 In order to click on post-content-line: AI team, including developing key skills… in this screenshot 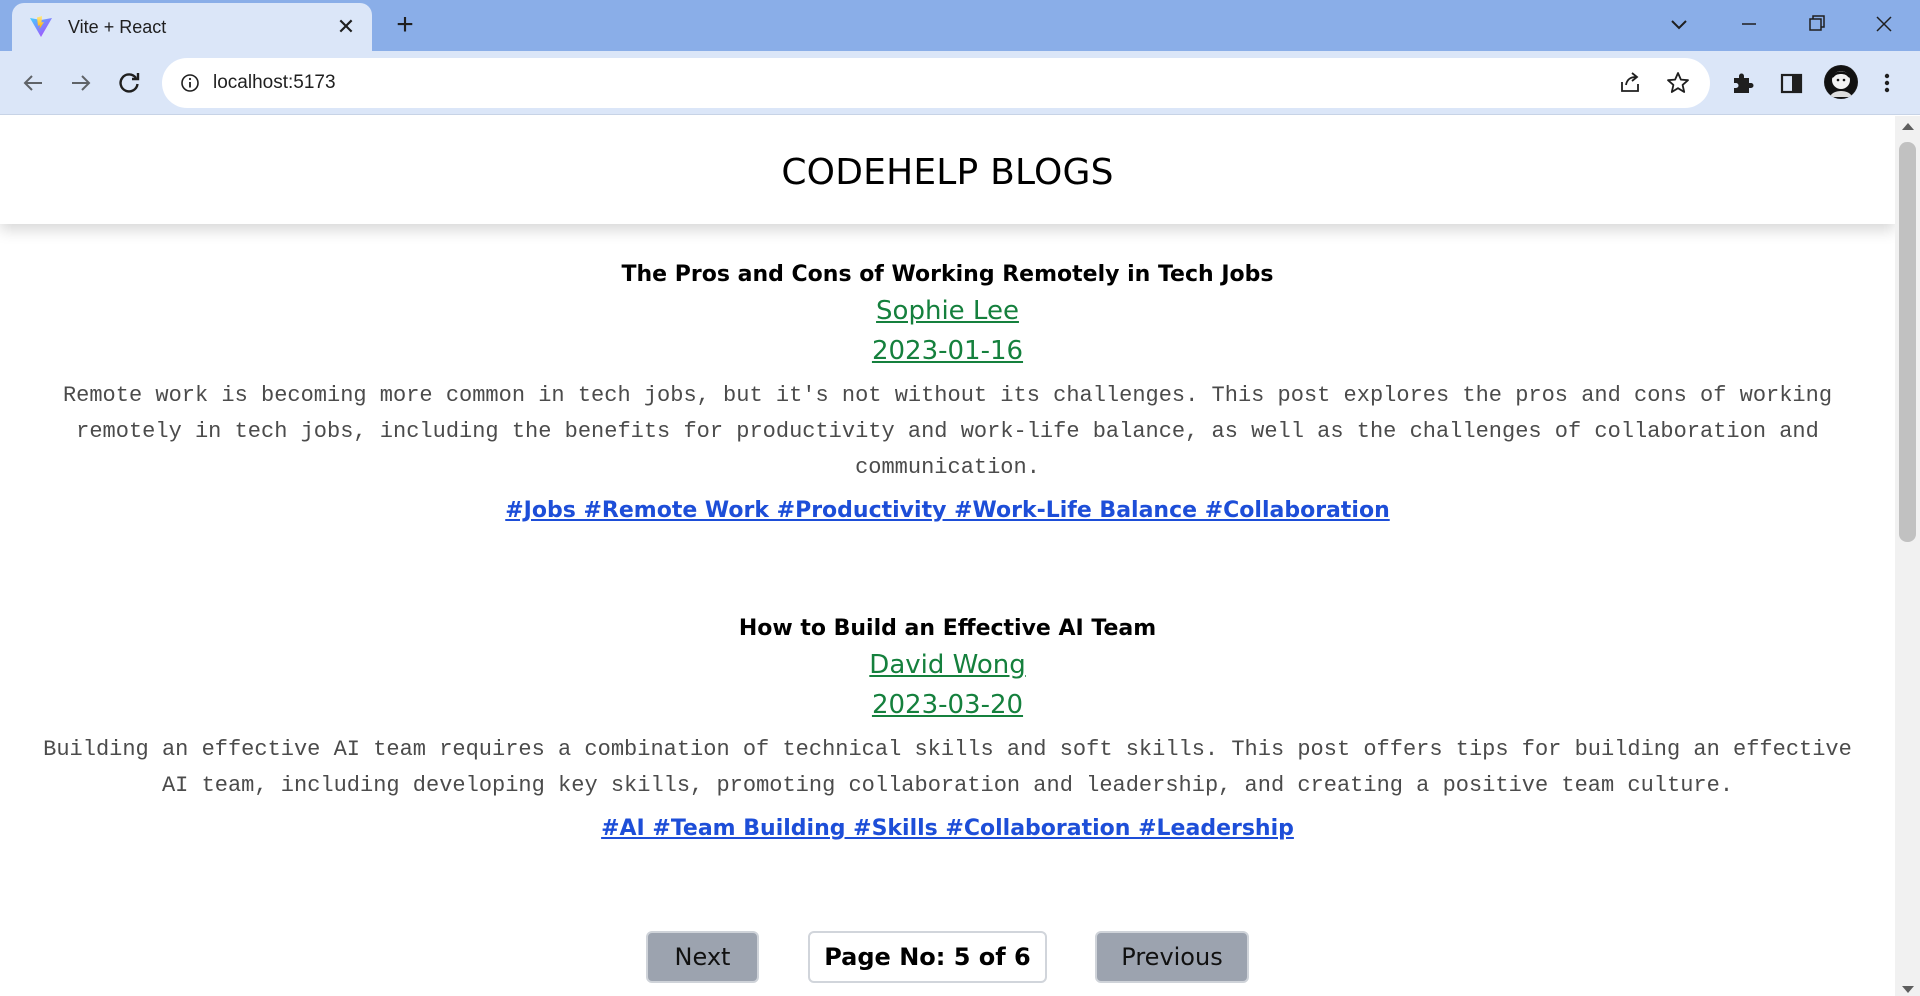, I will do `click(947, 785)`.